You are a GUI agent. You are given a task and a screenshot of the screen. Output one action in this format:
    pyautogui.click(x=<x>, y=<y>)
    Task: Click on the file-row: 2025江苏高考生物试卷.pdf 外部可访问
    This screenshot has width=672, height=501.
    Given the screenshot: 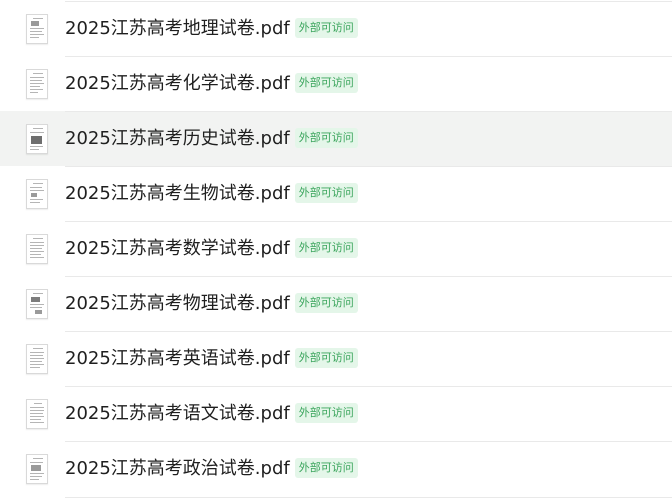 What is the action you would take?
    pyautogui.click(x=336, y=193)
    